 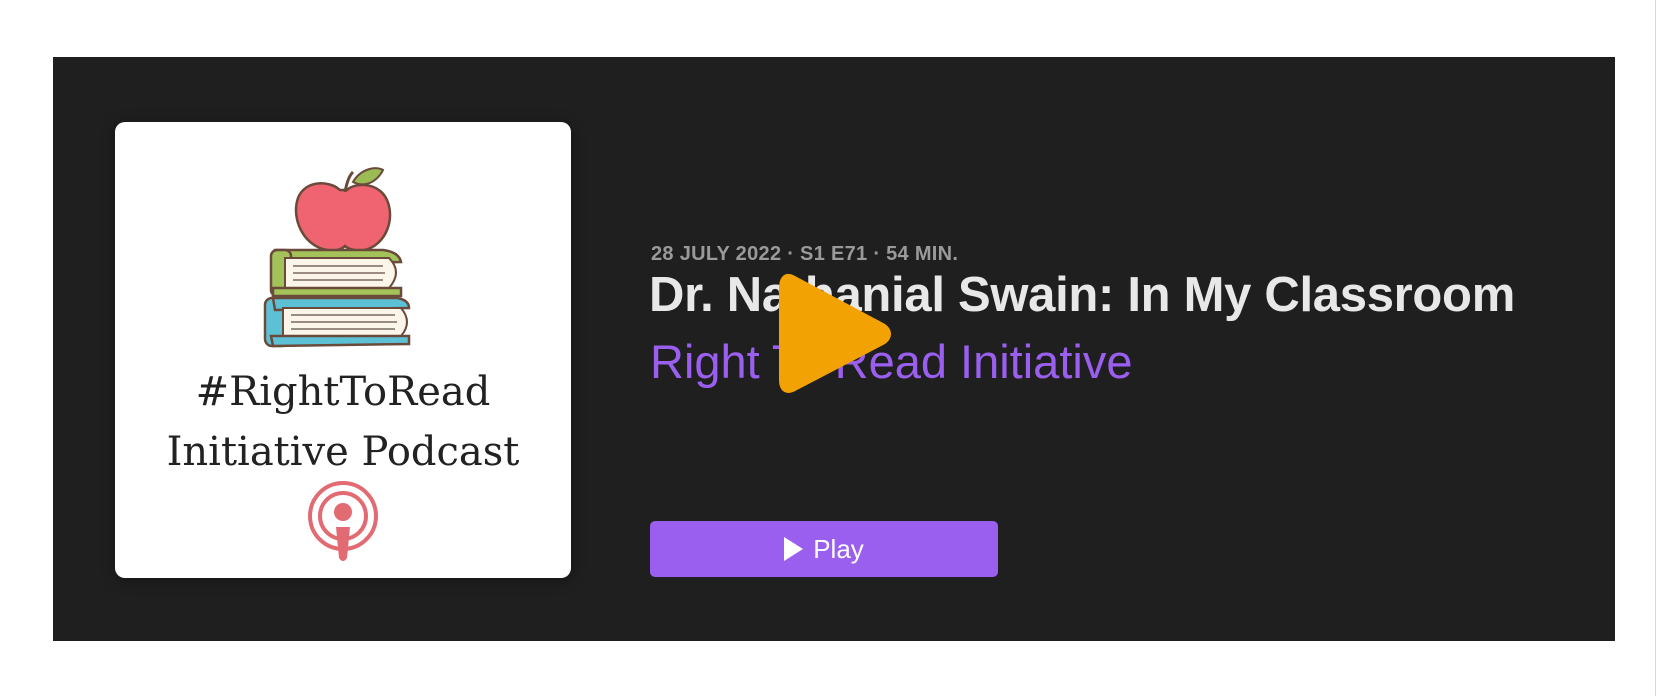 I want to click on episode-meta: 28 JULY 2022 · S1 E71 · 54 MIN., so click(x=805, y=254).